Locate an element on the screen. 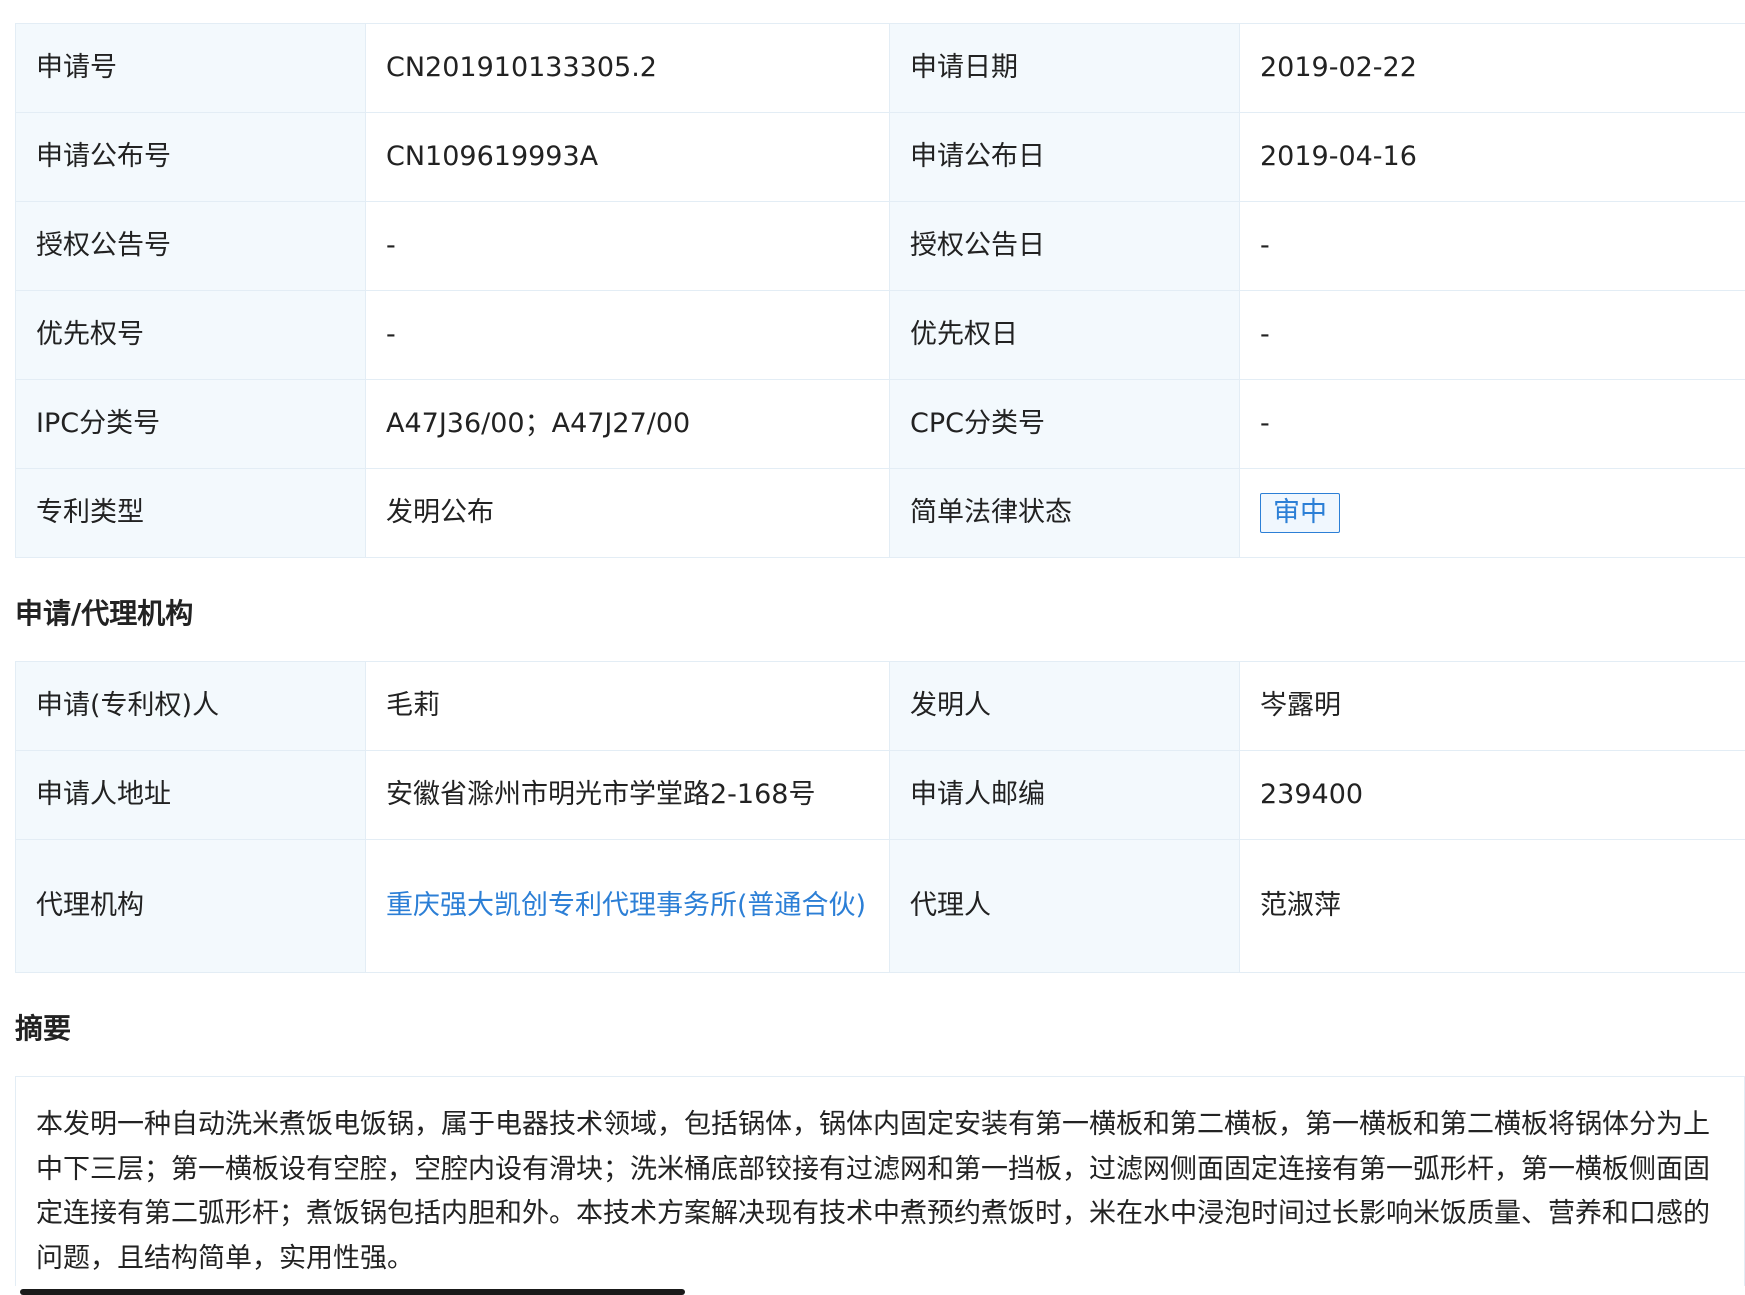 This screenshot has height=1295, width=1745. table-row: 代理机构 重庆强大凯创专利代理事务所(普通合伙) 代理人 范淑萍 is located at coordinates (880, 906).